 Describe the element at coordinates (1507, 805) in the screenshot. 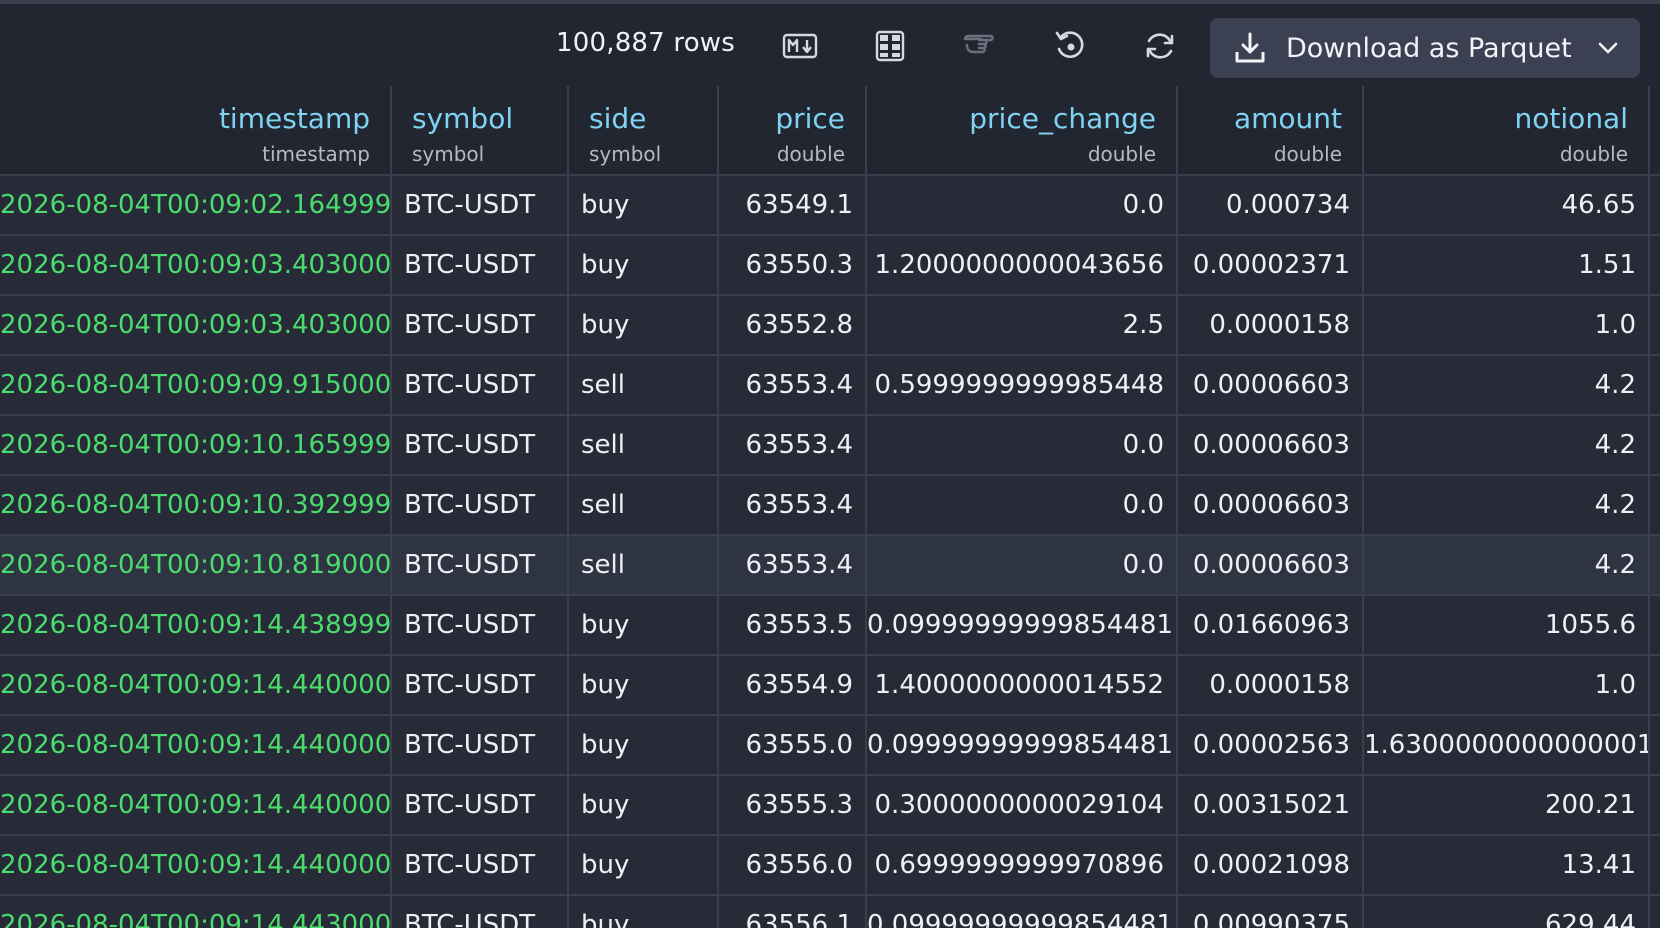

I see `cell-notional: 200.21` at that location.